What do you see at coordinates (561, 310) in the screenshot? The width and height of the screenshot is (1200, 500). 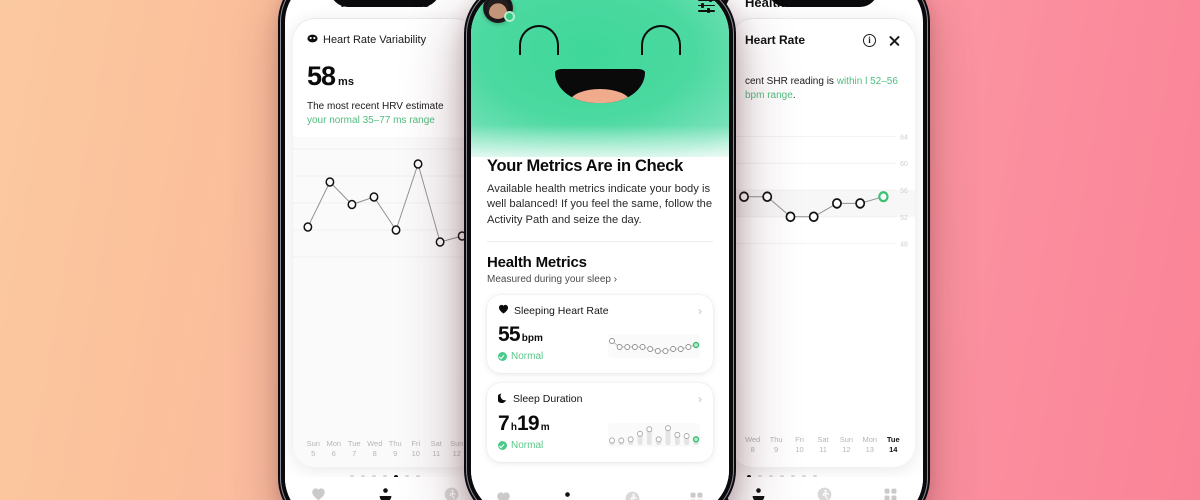 I see `shr-title: Sleeping Heart Rate` at bounding box center [561, 310].